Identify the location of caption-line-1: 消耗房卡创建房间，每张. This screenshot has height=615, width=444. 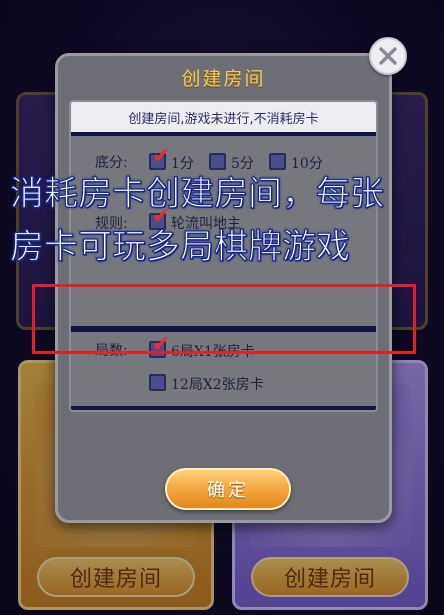
(196, 193).